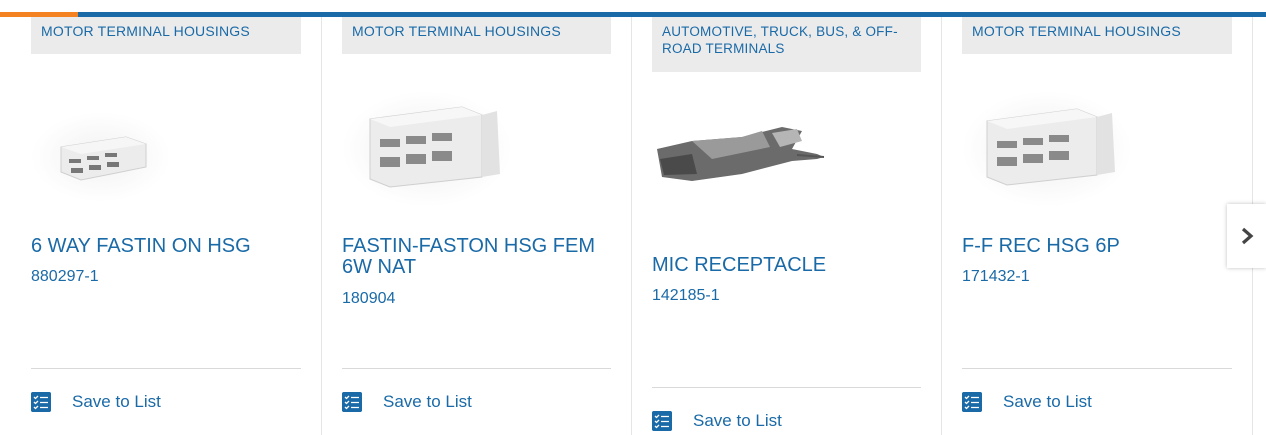 This screenshot has height=435, width=1266. What do you see at coordinates (1049, 149) in the screenshot?
I see `connector-housing-6p-image` at bounding box center [1049, 149].